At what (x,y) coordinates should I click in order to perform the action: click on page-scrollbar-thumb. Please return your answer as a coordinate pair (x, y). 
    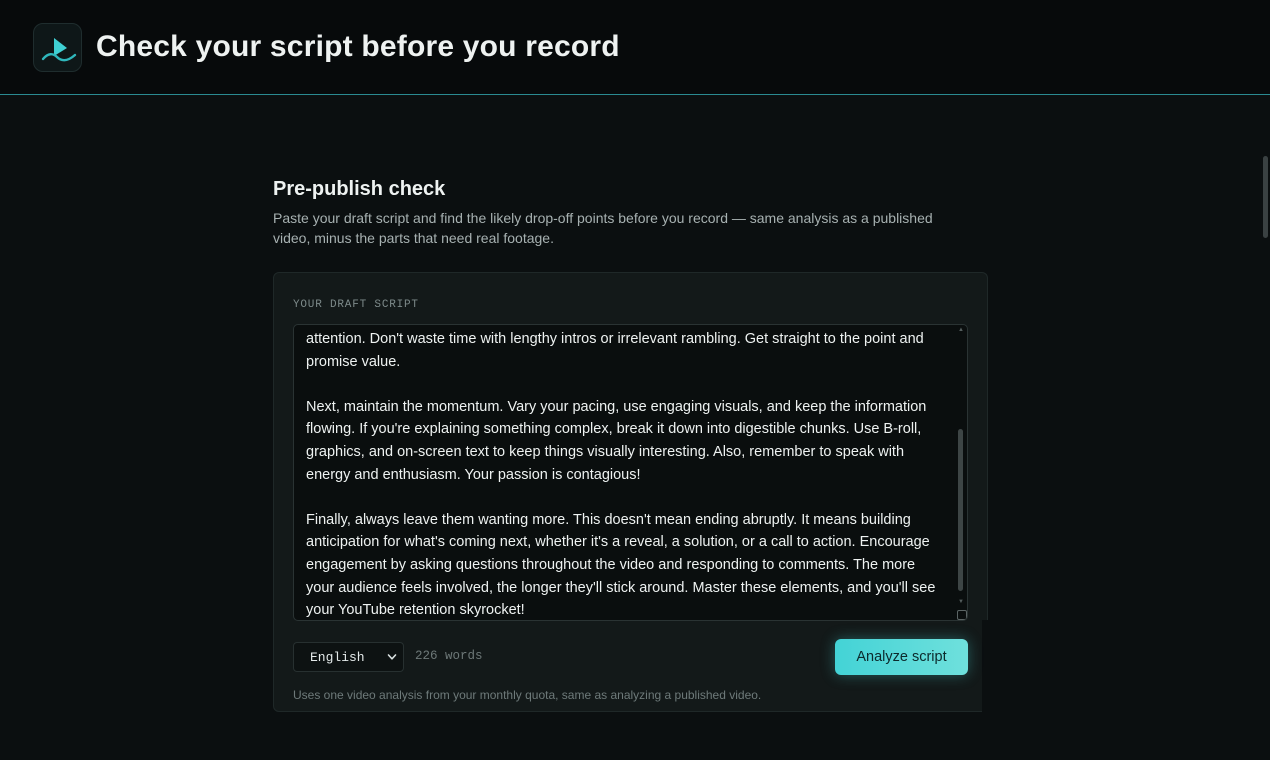
    Looking at the image, I should click on (1265, 197).